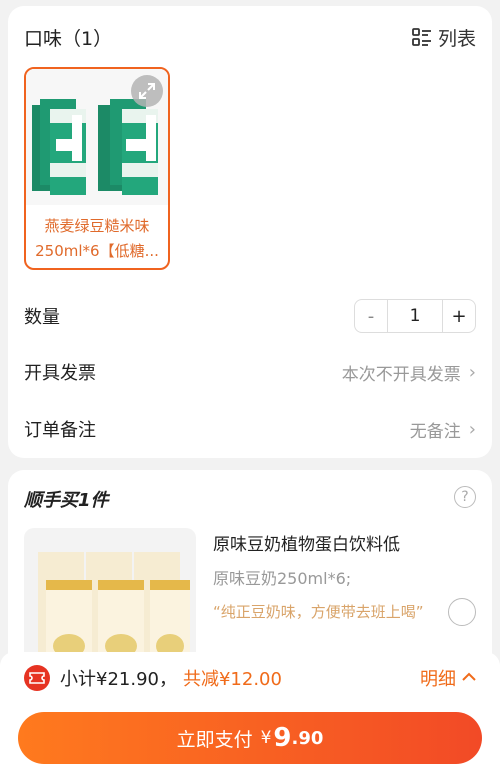 The image size is (500, 776). I want to click on discount-text: 共减¥12.00, so click(232, 679).